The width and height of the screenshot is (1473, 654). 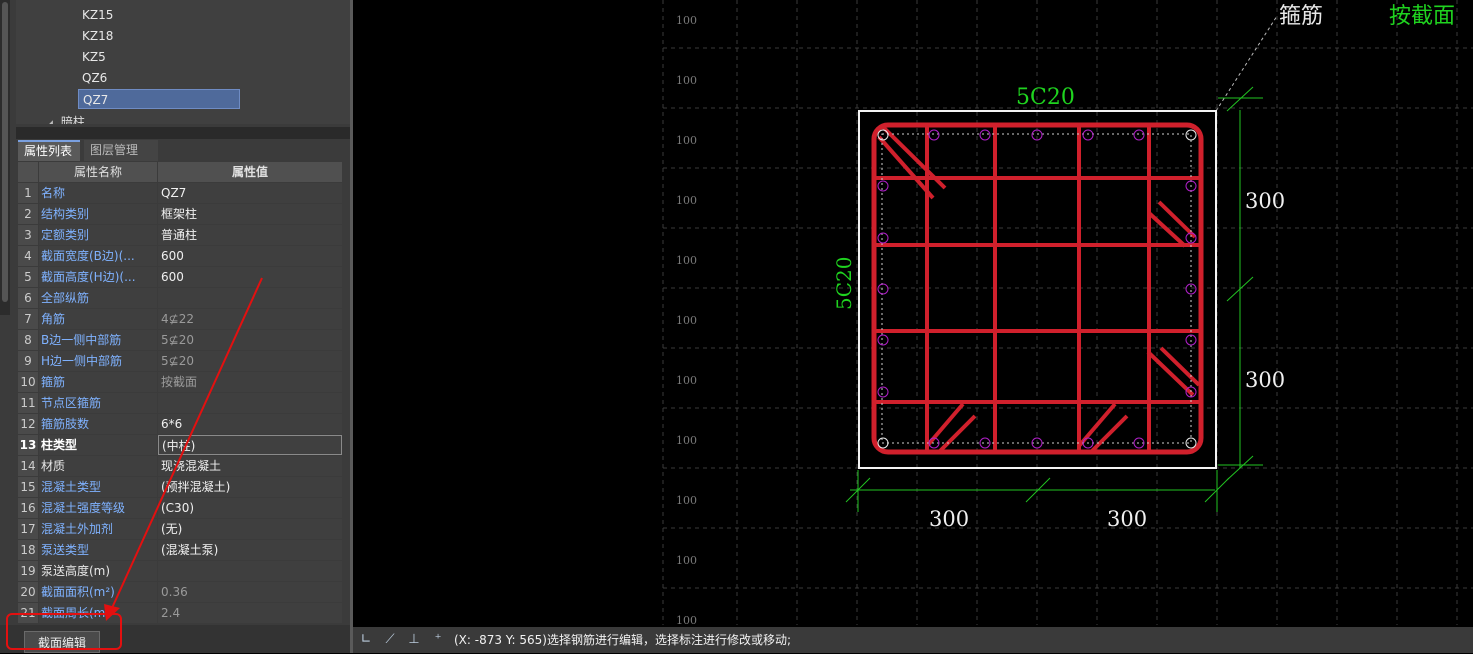 I want to click on polar-icon: ⟋, so click(x=390, y=640).